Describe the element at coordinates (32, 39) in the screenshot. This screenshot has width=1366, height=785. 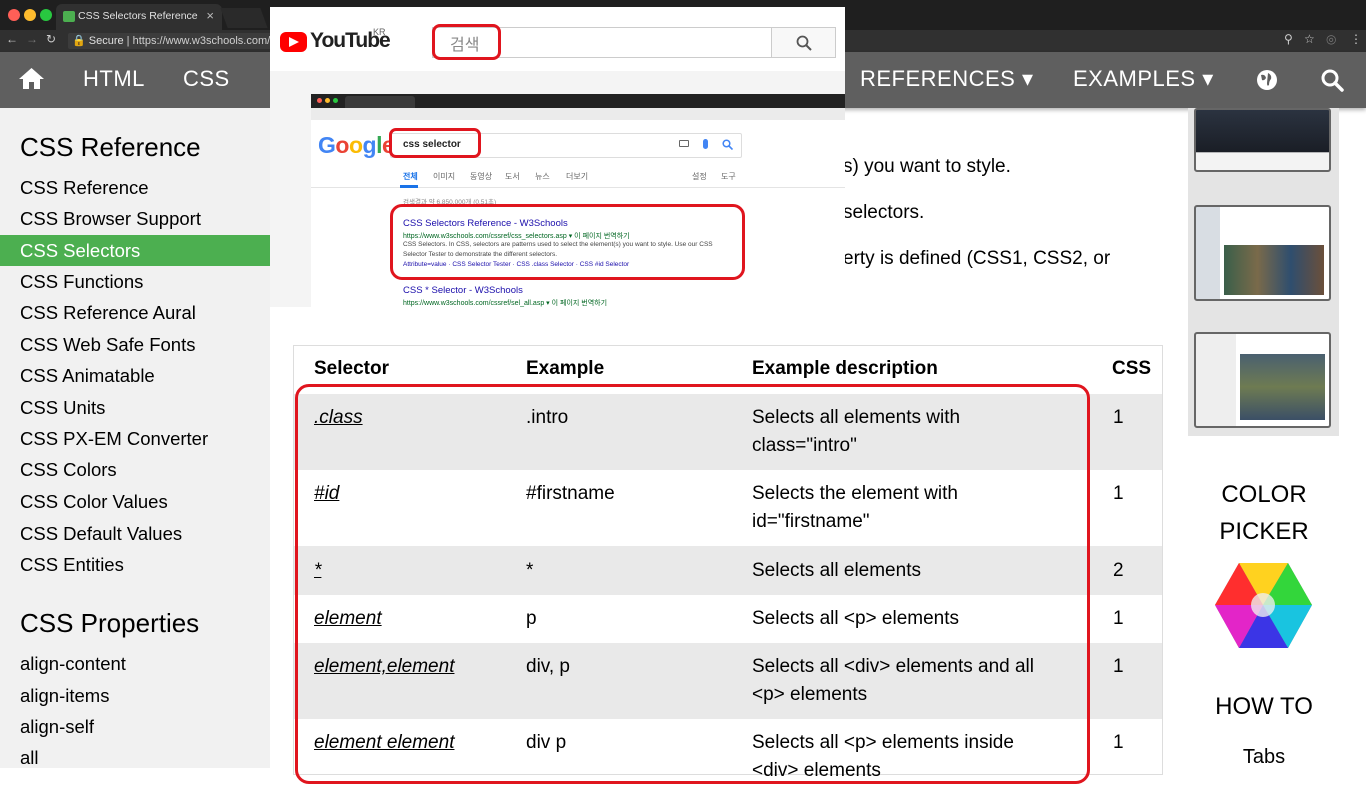
I see `forward-icon: →` at that location.